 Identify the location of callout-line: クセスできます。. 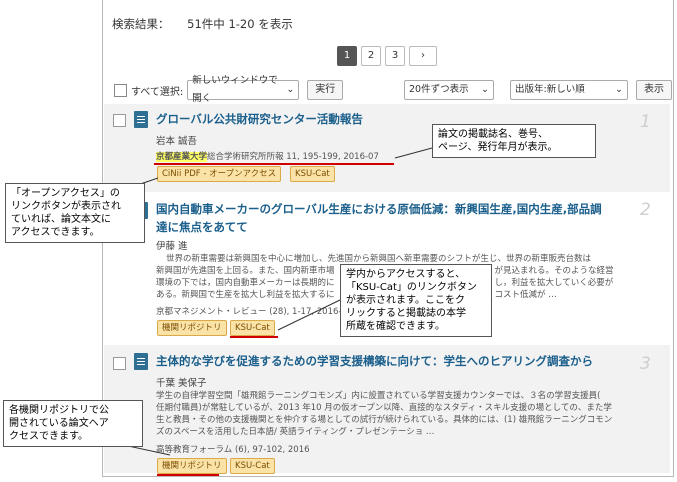
(48, 436).